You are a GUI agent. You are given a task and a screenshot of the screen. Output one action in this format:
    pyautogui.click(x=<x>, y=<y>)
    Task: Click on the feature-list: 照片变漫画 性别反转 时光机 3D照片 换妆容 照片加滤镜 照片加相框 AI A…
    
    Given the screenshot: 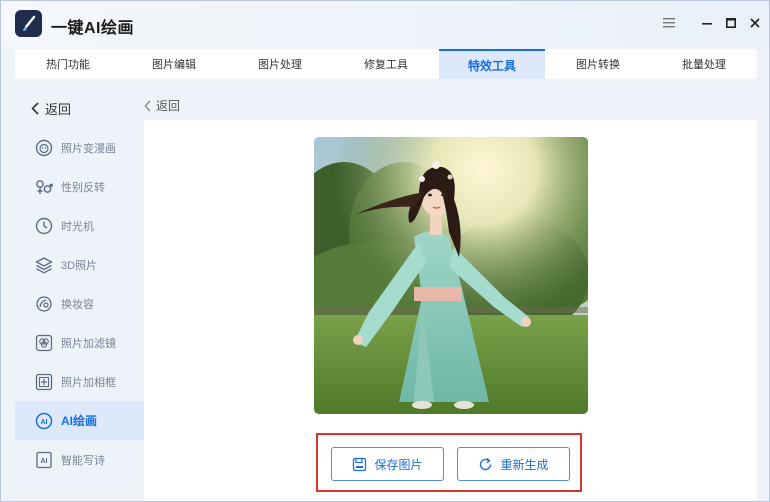 What is the action you would take?
    pyautogui.click(x=79, y=303)
    